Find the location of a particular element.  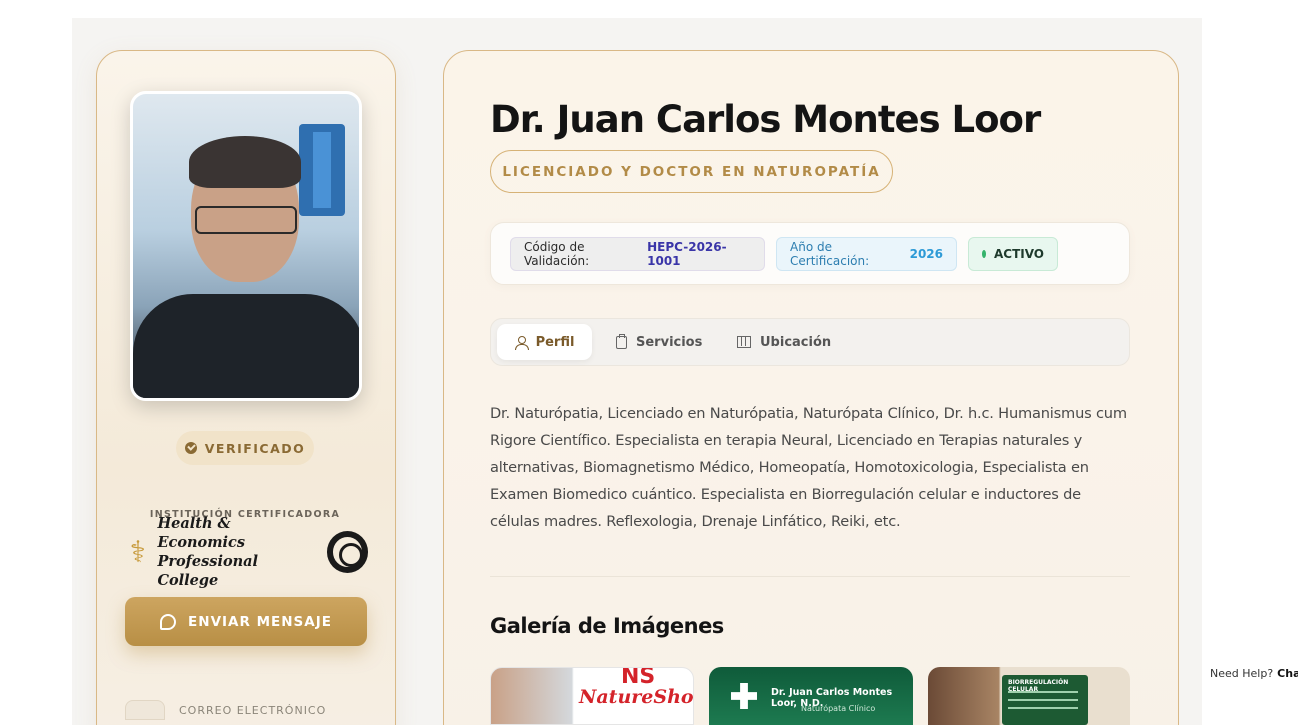

tab-perfil: Perfil is located at coordinates (544, 342).